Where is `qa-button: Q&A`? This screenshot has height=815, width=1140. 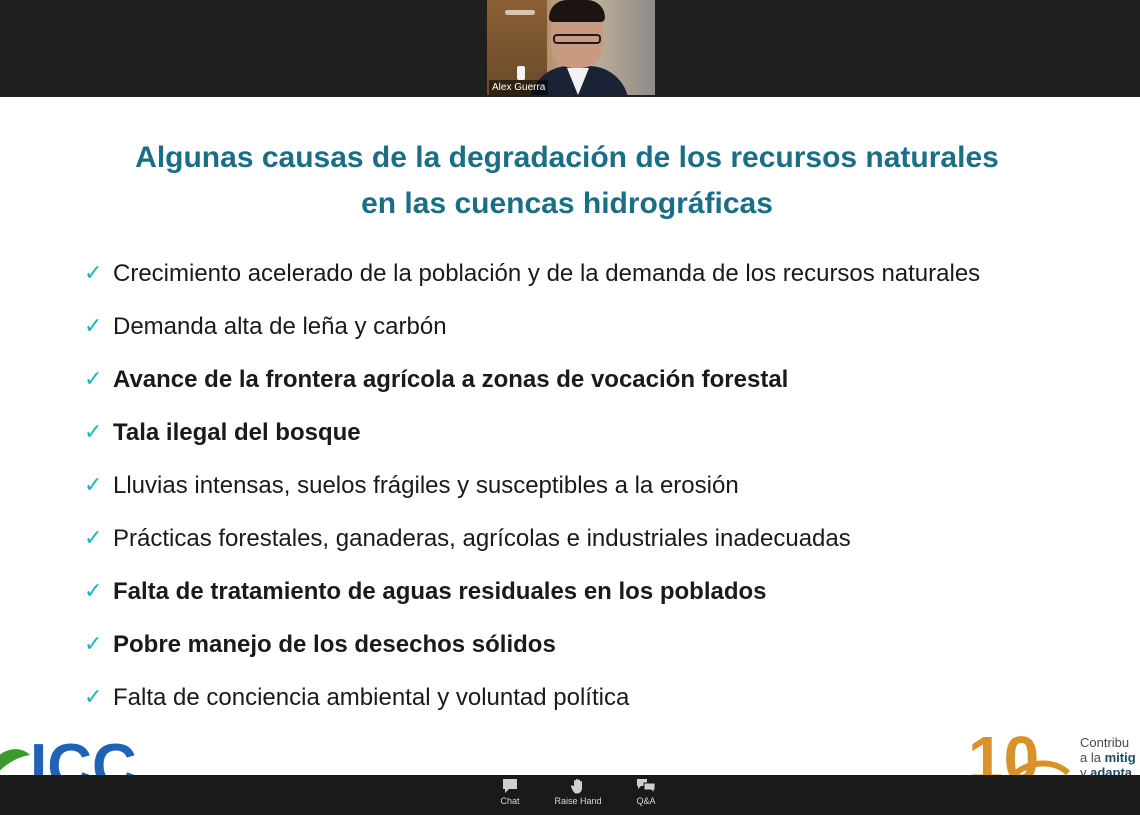
qa-button: Q&A is located at coordinates (646, 792).